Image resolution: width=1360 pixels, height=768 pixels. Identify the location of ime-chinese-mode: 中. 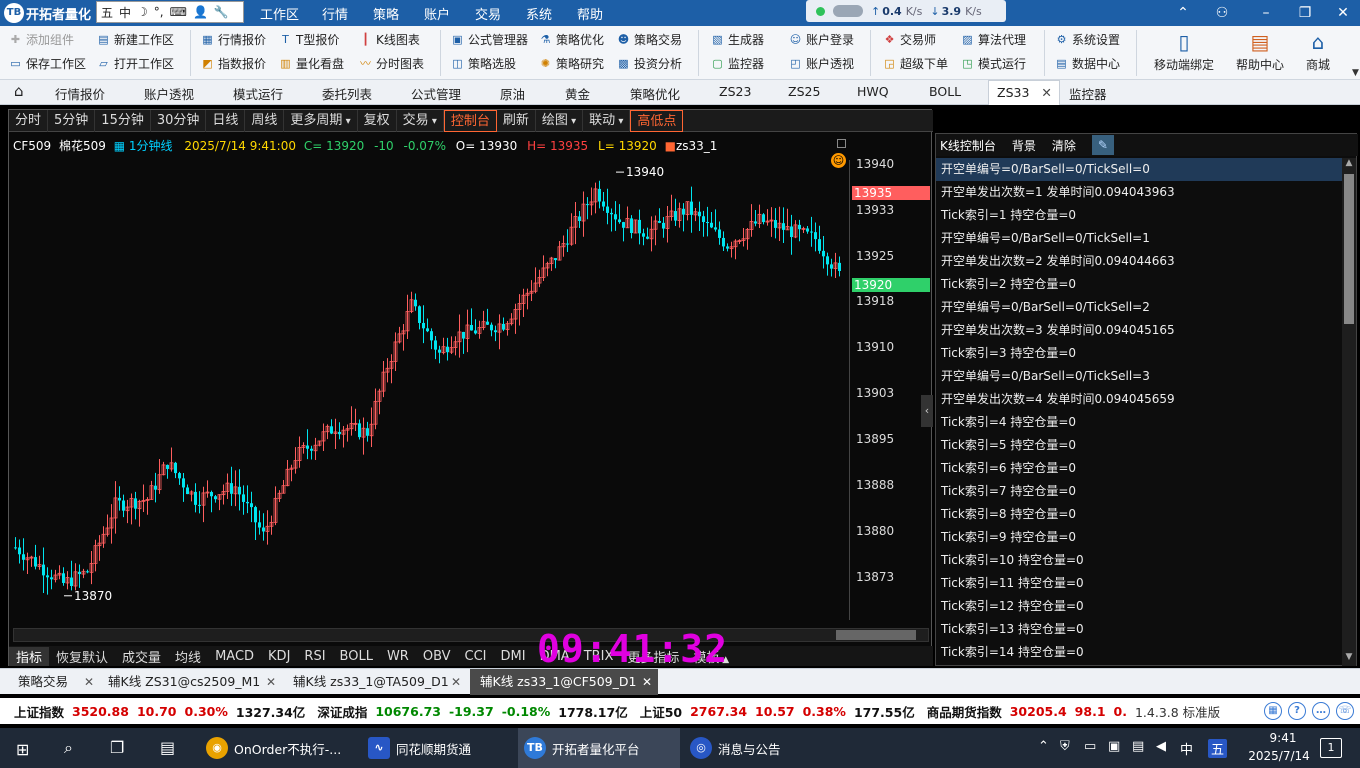
(125, 12).